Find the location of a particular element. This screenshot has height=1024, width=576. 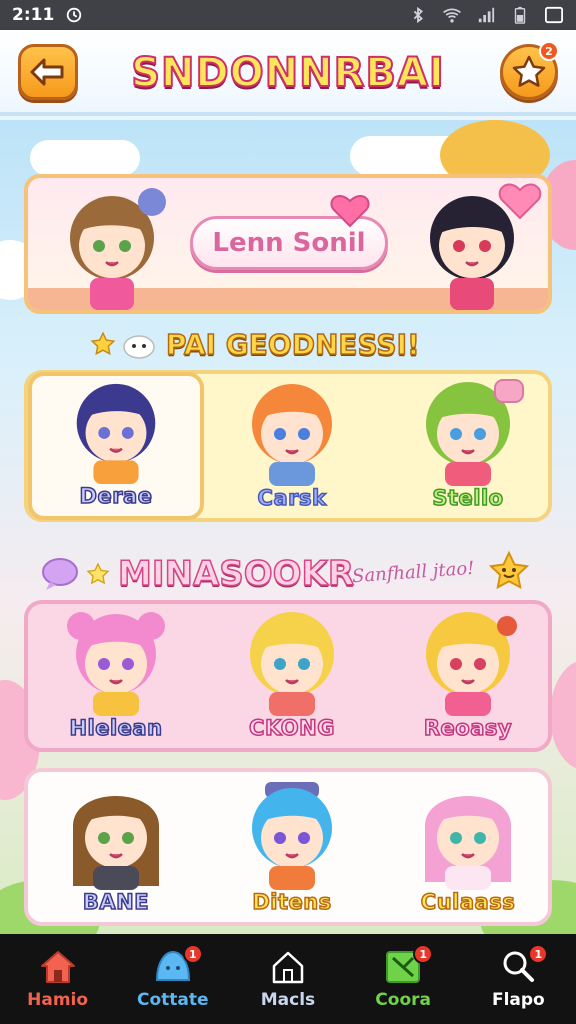

bluetooth-icon is located at coordinates (418, 15).